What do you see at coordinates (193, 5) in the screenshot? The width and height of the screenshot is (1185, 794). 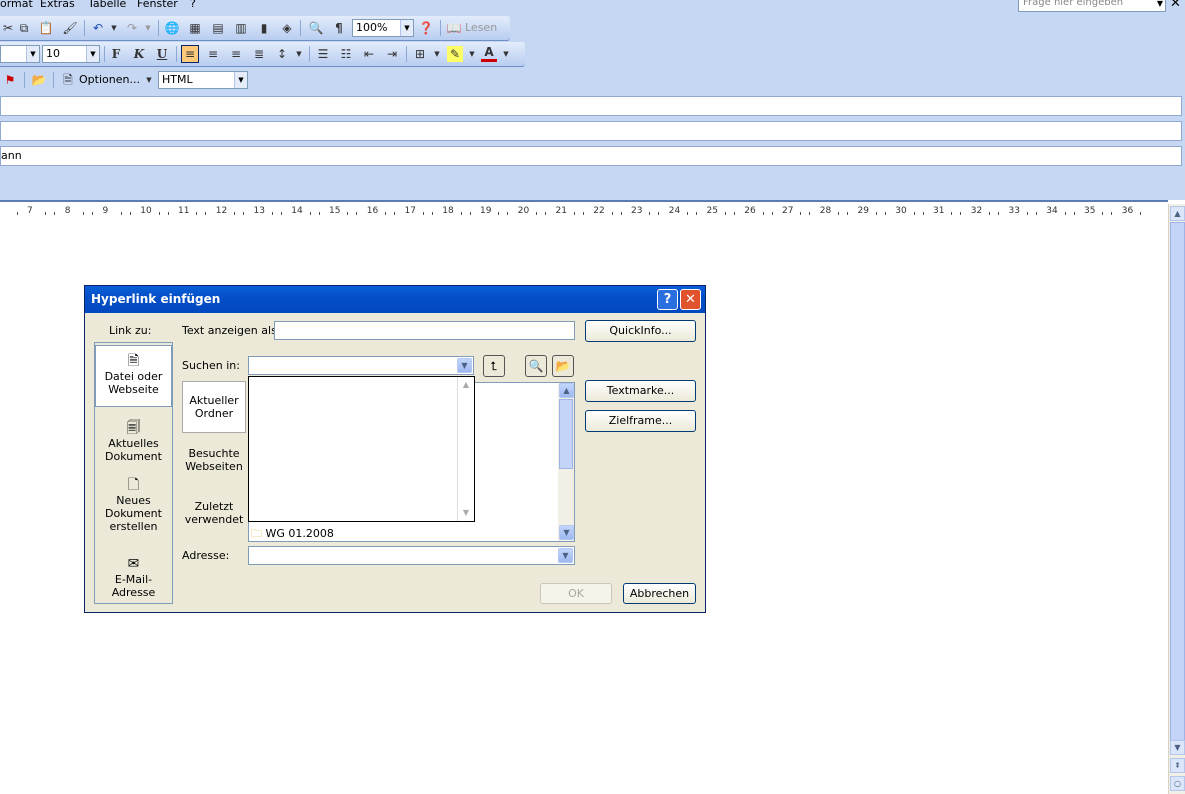 I see `menu-help: ?` at bounding box center [193, 5].